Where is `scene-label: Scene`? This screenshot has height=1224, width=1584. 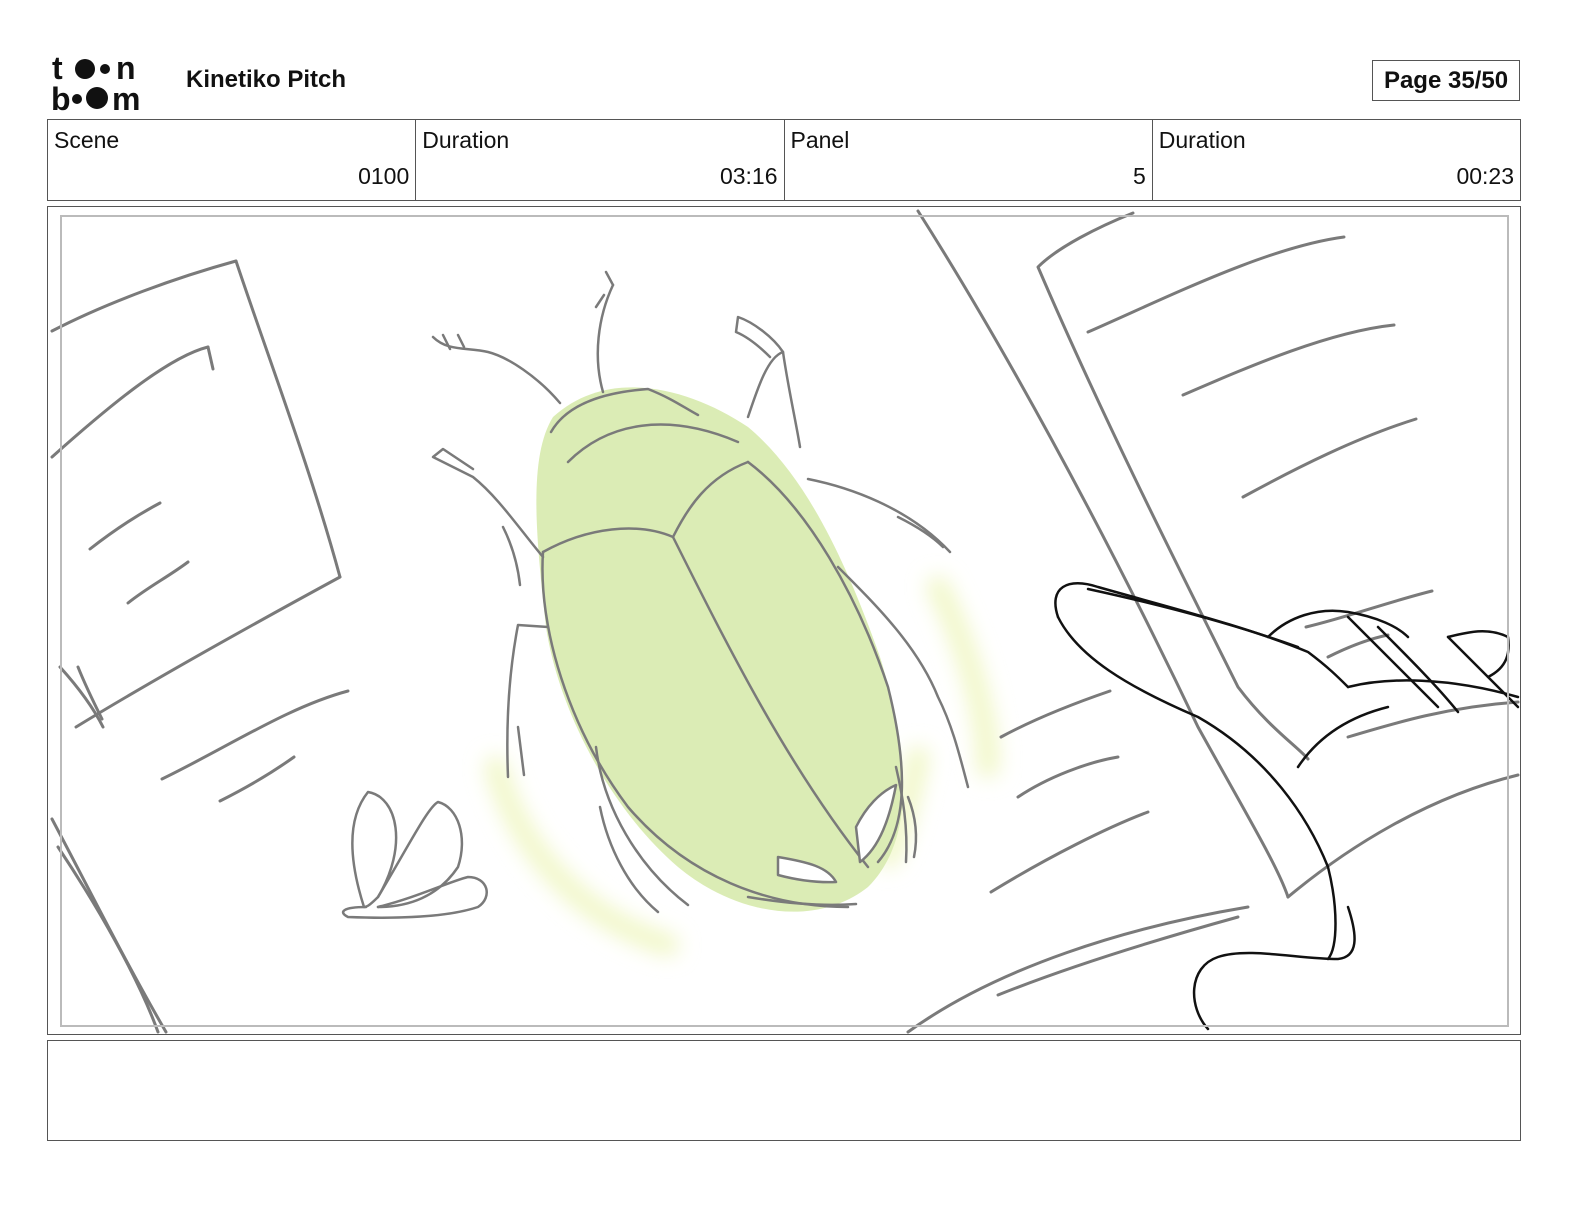 scene-label: Scene is located at coordinates (87, 140).